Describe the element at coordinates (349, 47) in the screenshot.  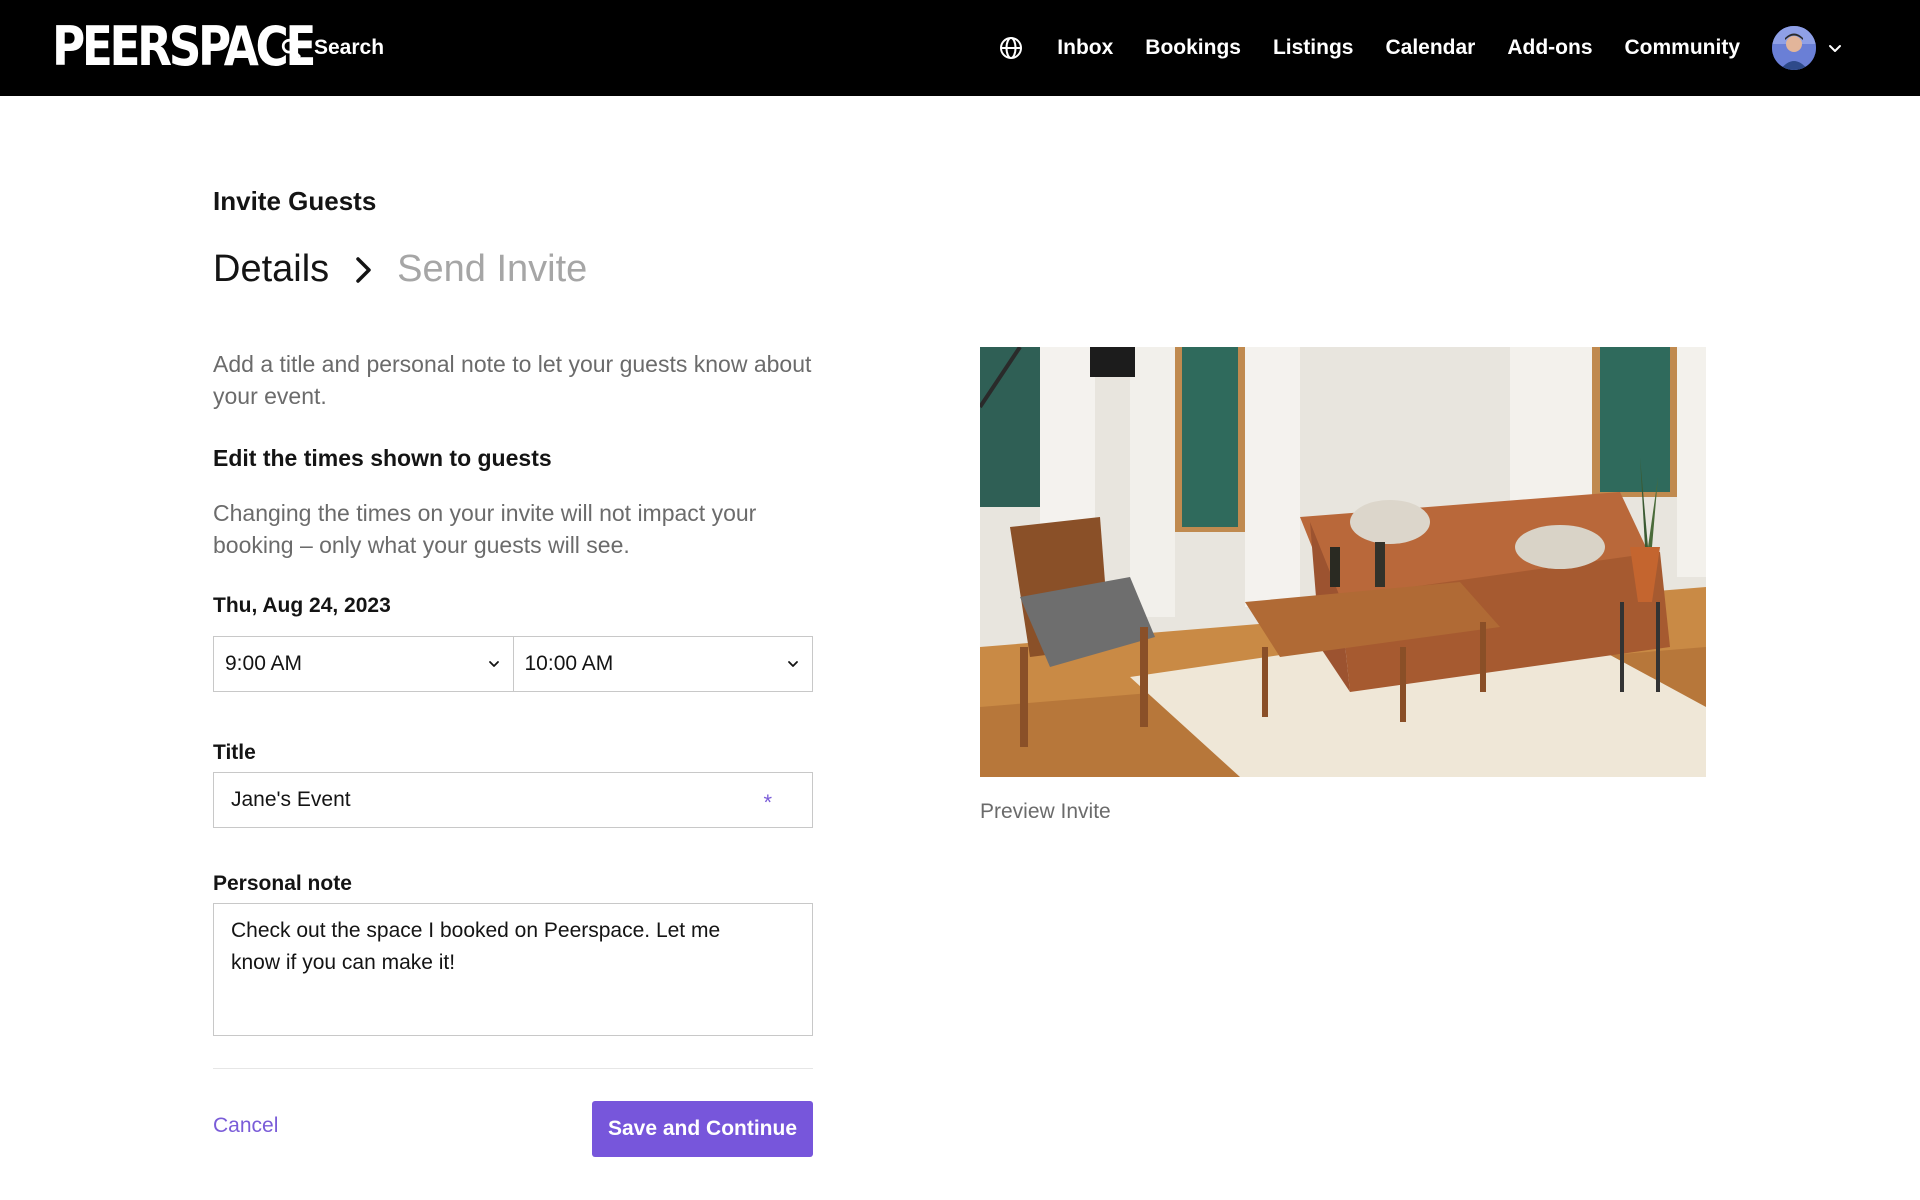
I see `search-label: Search` at that location.